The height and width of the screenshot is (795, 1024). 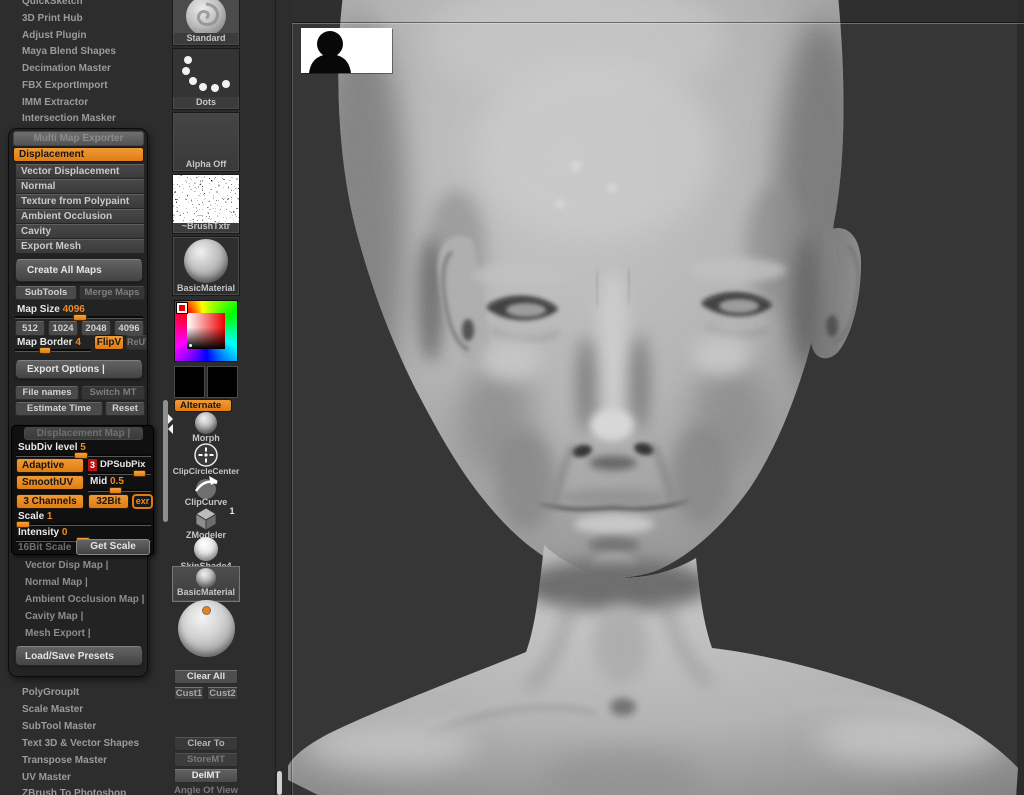 What do you see at coordinates (206, 677) in the screenshot?
I see `clear-all-button: Clear All` at bounding box center [206, 677].